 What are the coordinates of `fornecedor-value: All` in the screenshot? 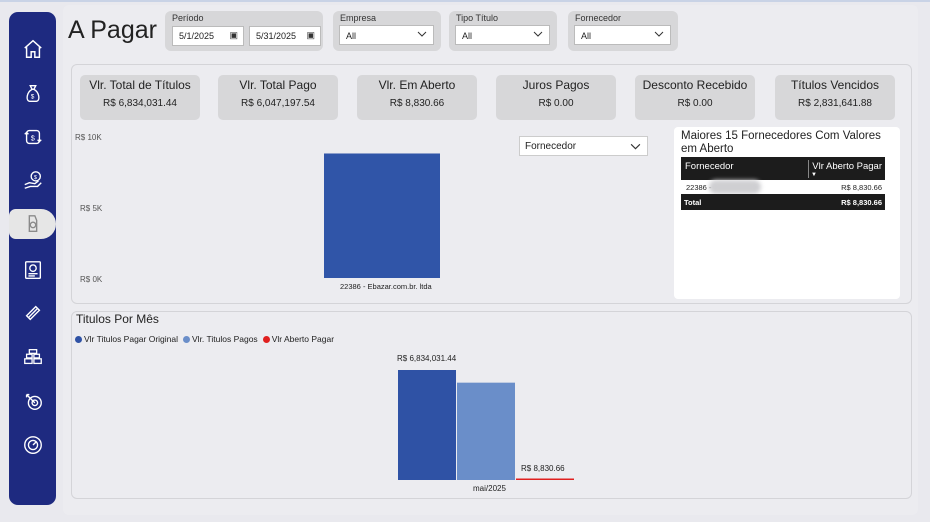 It's located at (586, 36).